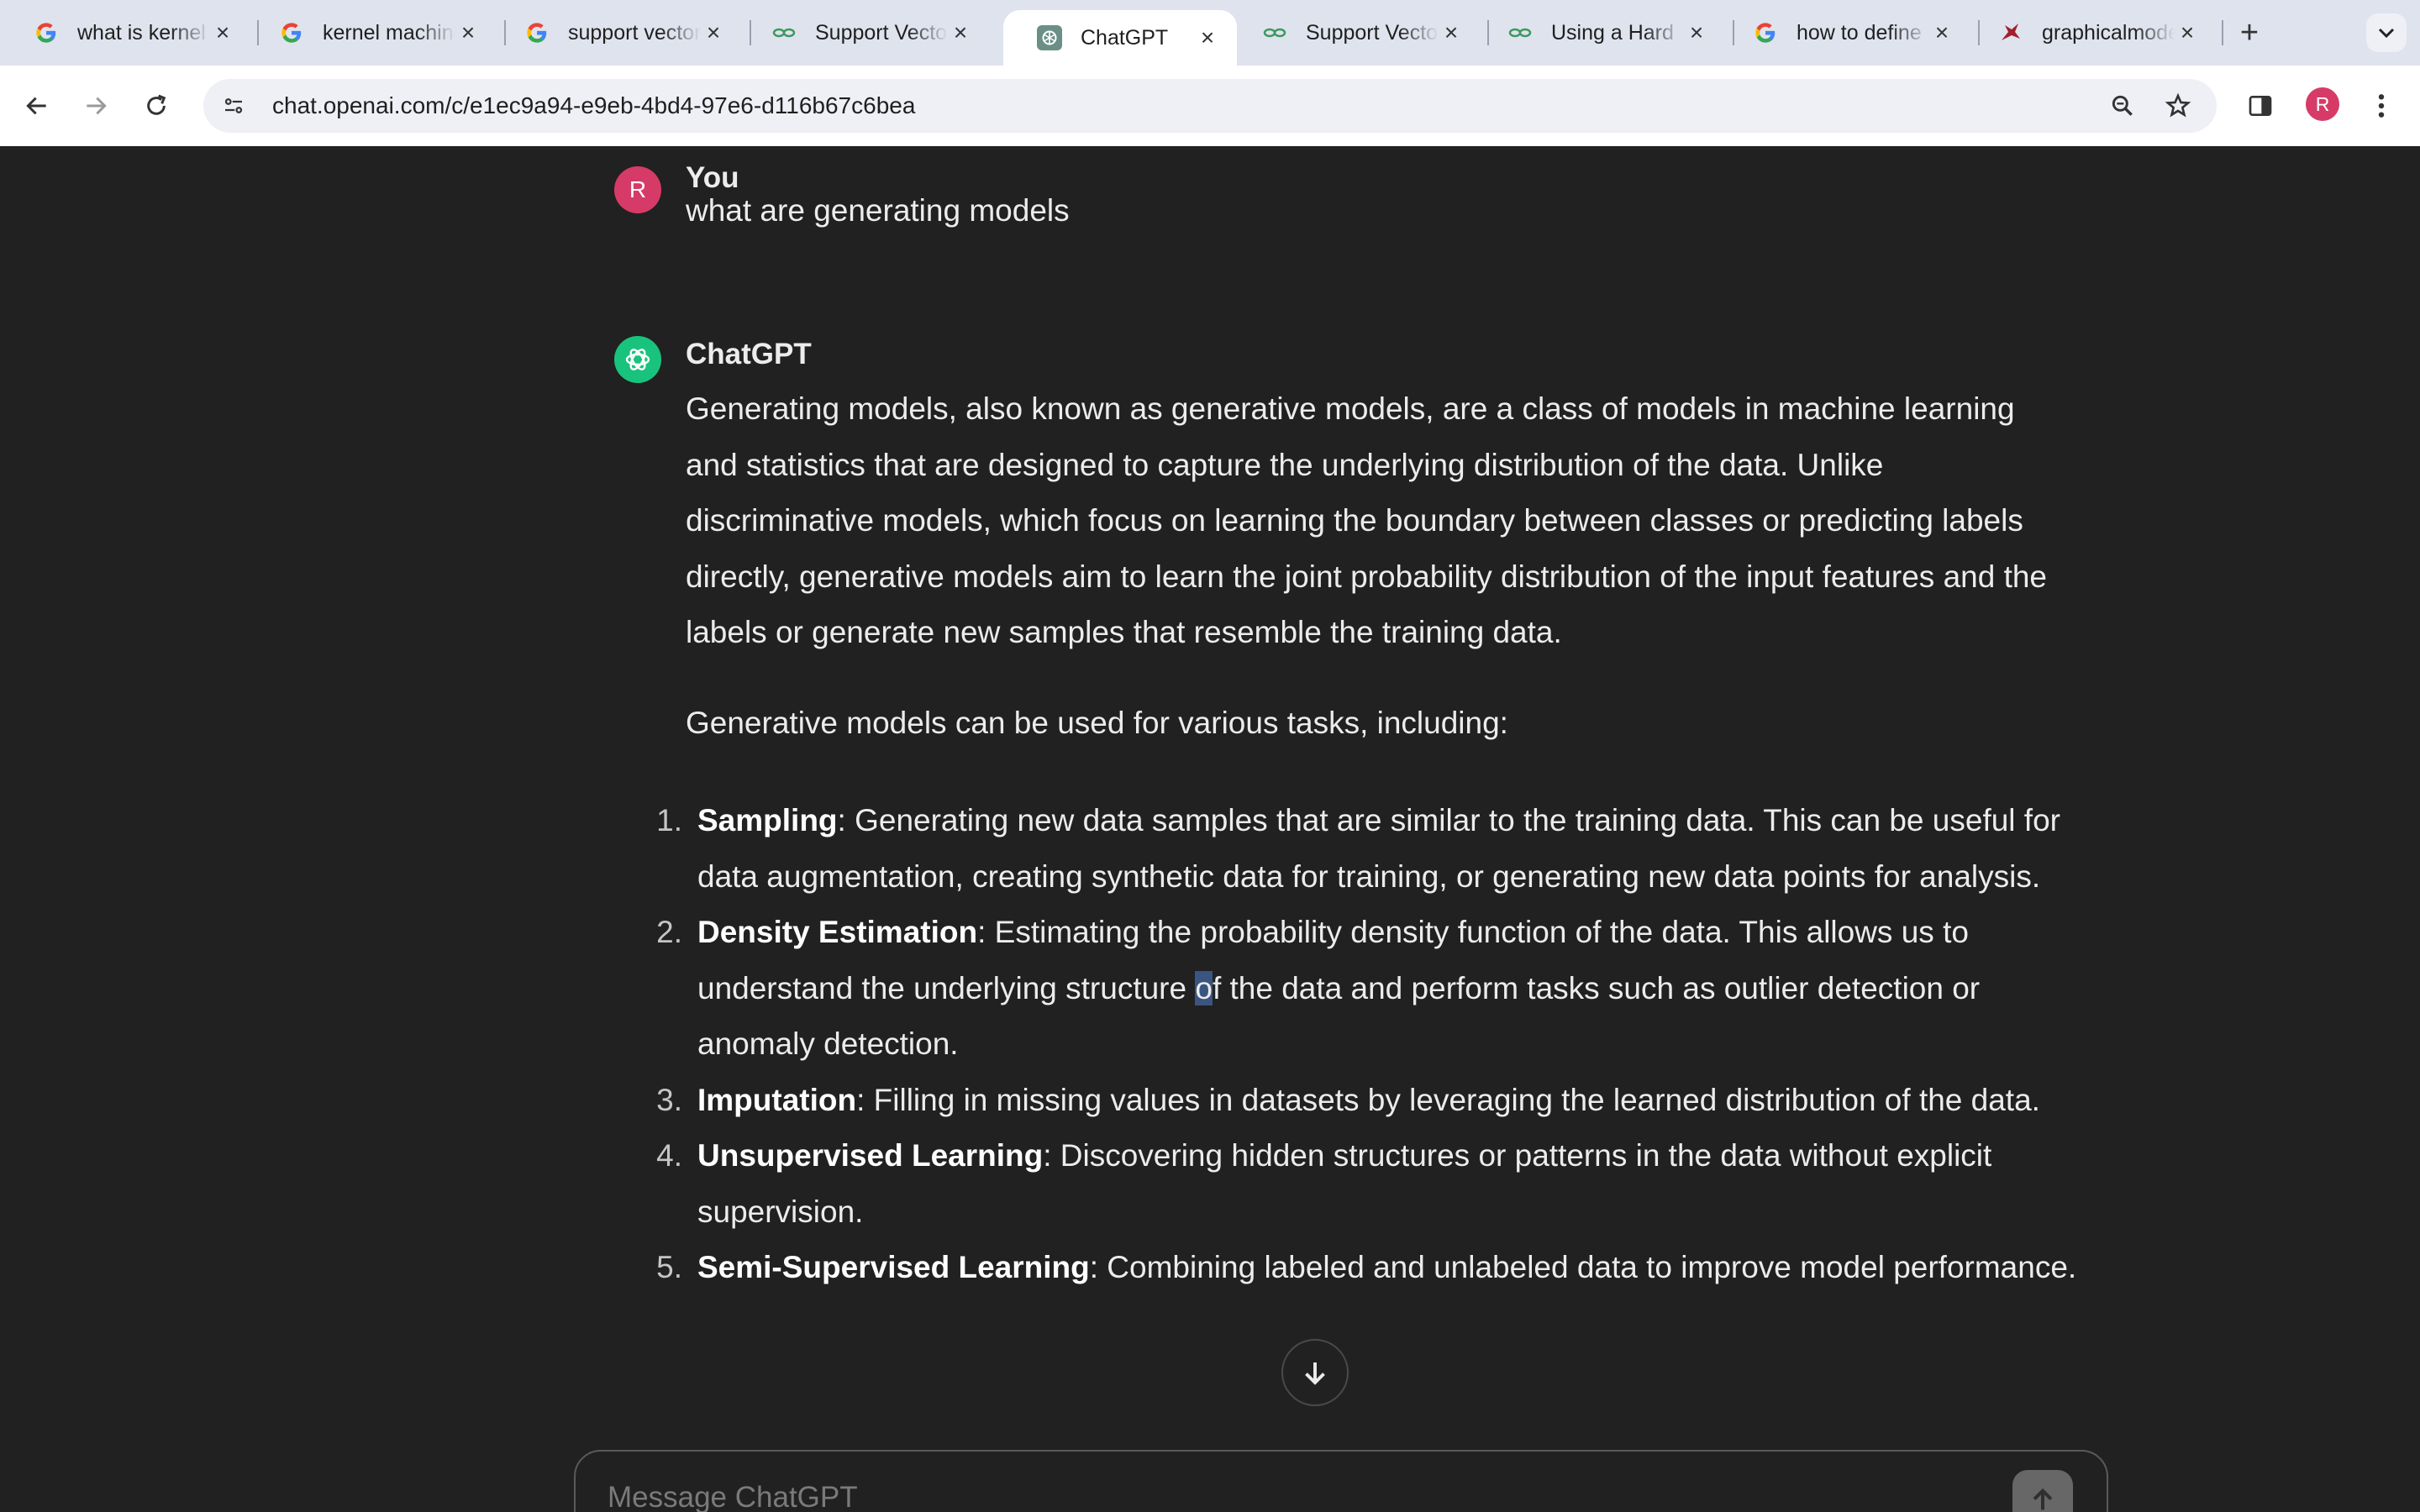  What do you see at coordinates (1125, 37) in the screenshot?
I see `tab-title: ChatGPT` at bounding box center [1125, 37].